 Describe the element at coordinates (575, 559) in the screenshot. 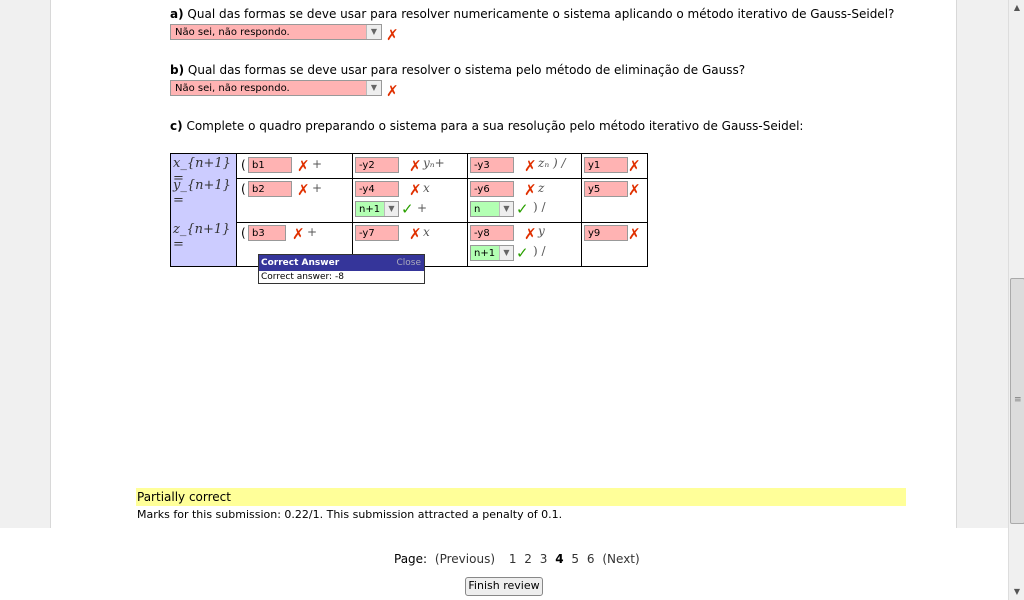

I see `page-link-5: 5` at that location.